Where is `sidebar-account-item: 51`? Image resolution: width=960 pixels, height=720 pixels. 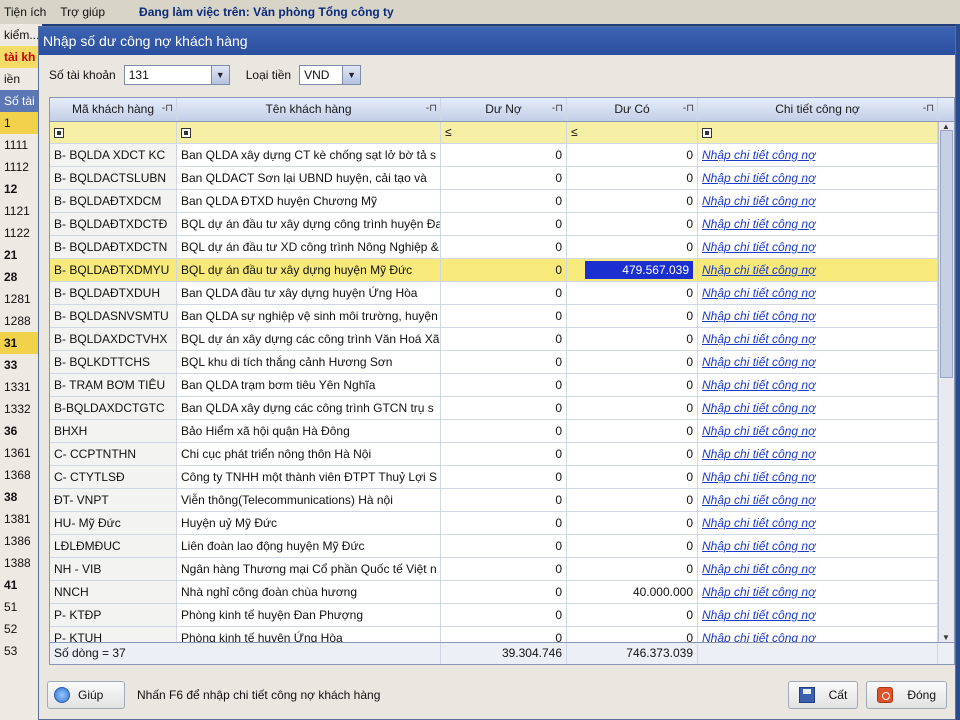 sidebar-account-item: 51 is located at coordinates (21, 607).